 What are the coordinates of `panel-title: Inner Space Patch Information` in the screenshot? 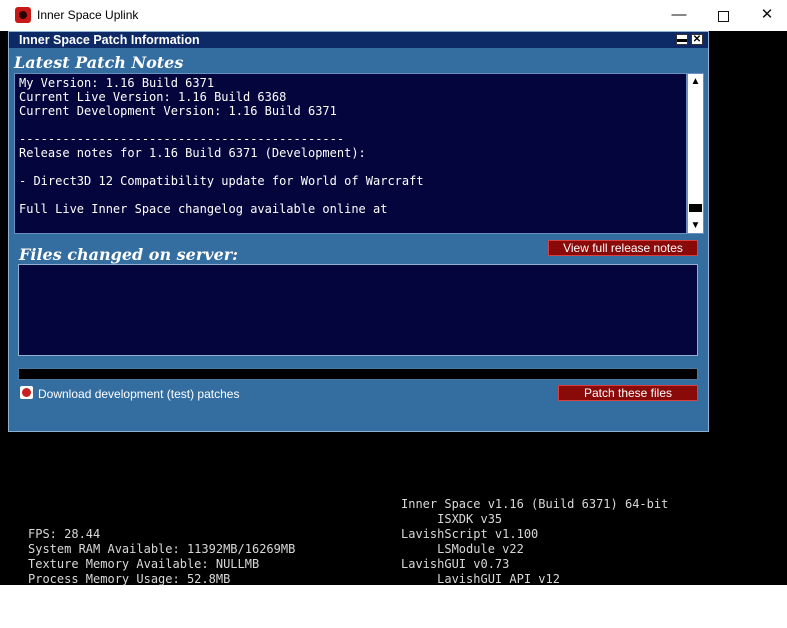 It's located at (109, 40).